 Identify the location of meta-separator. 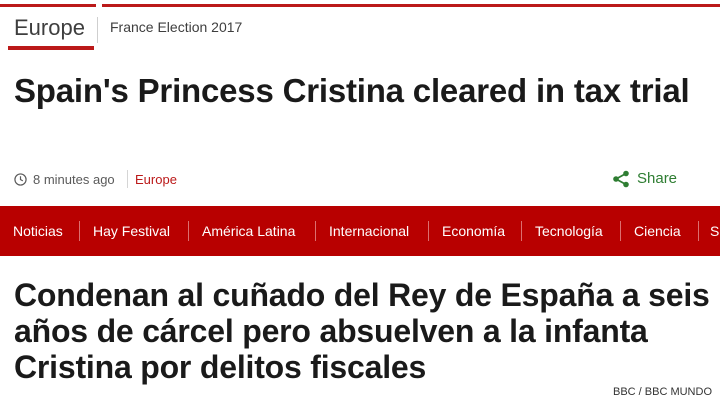
(127, 179).